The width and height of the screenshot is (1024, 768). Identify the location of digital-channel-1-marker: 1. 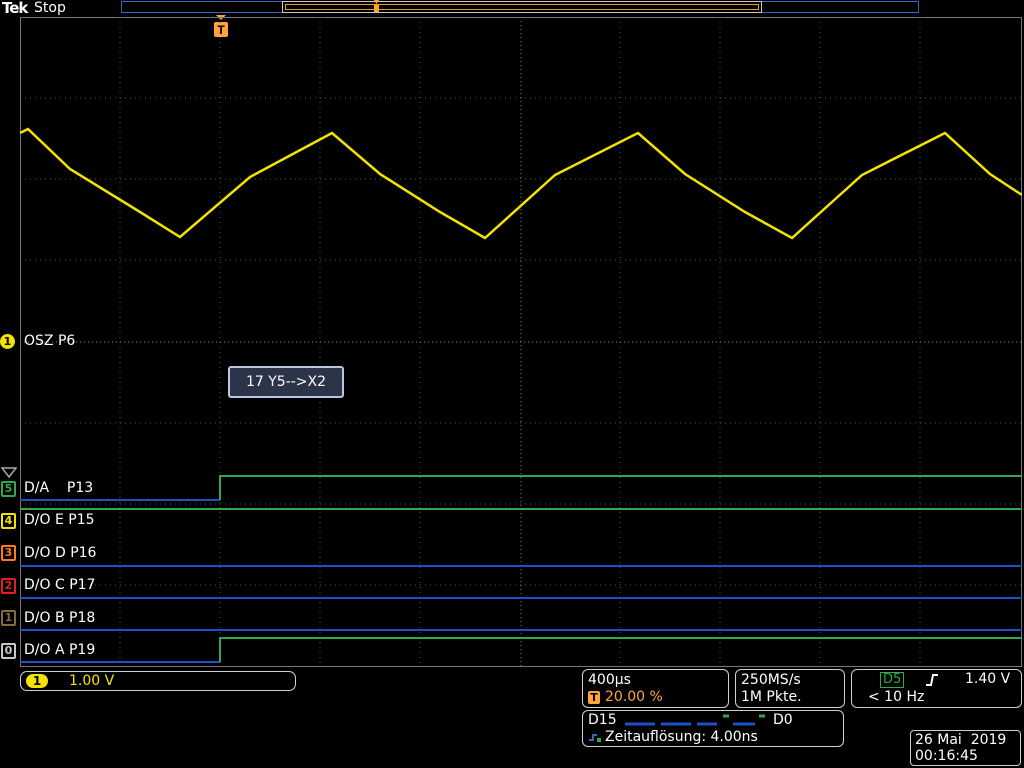
(8, 618).